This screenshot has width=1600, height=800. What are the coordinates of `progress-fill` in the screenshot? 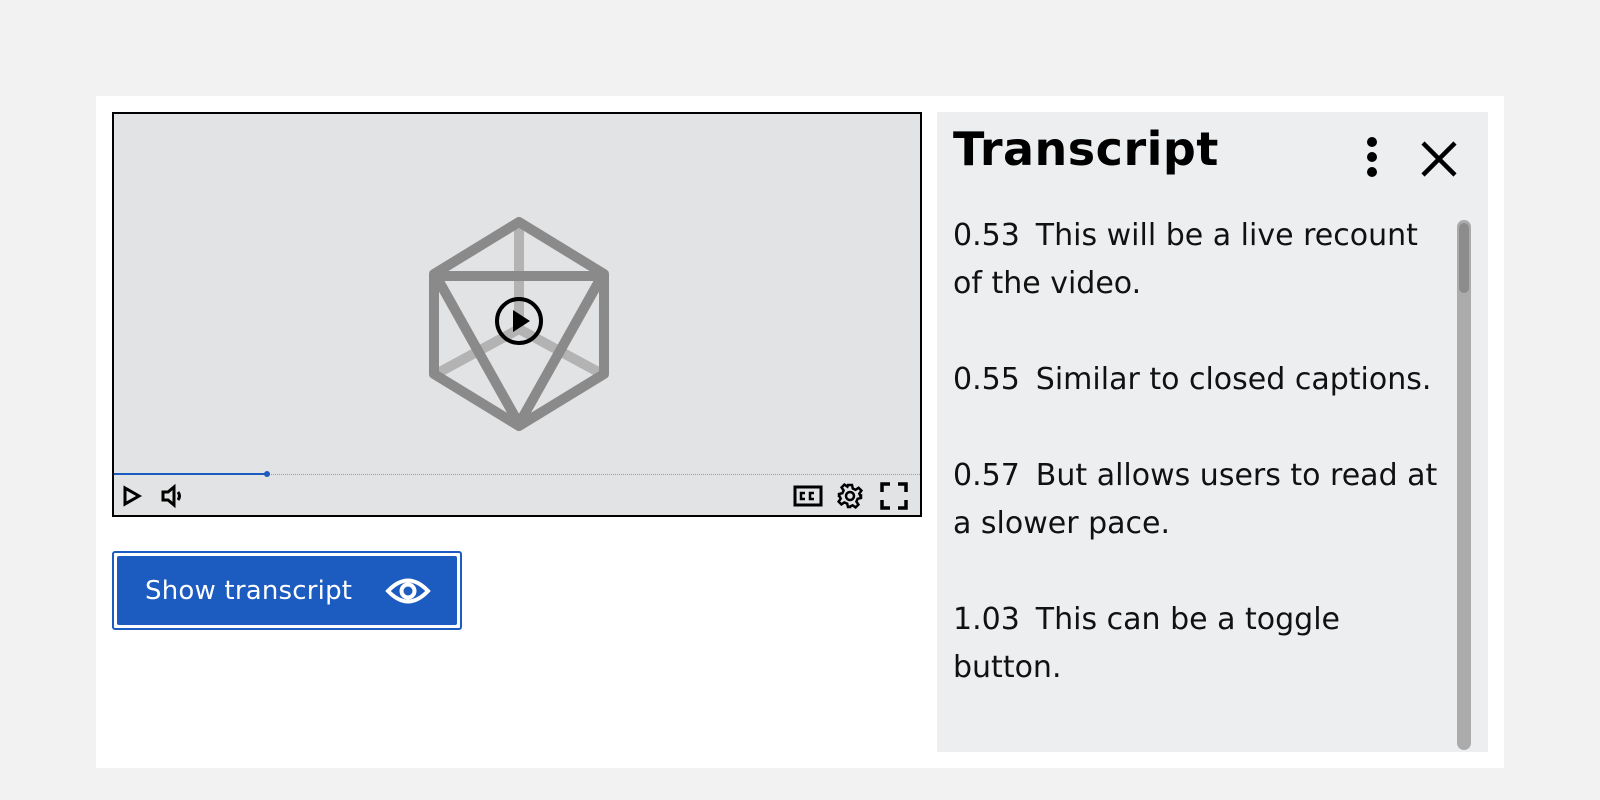 It's located at (190, 474).